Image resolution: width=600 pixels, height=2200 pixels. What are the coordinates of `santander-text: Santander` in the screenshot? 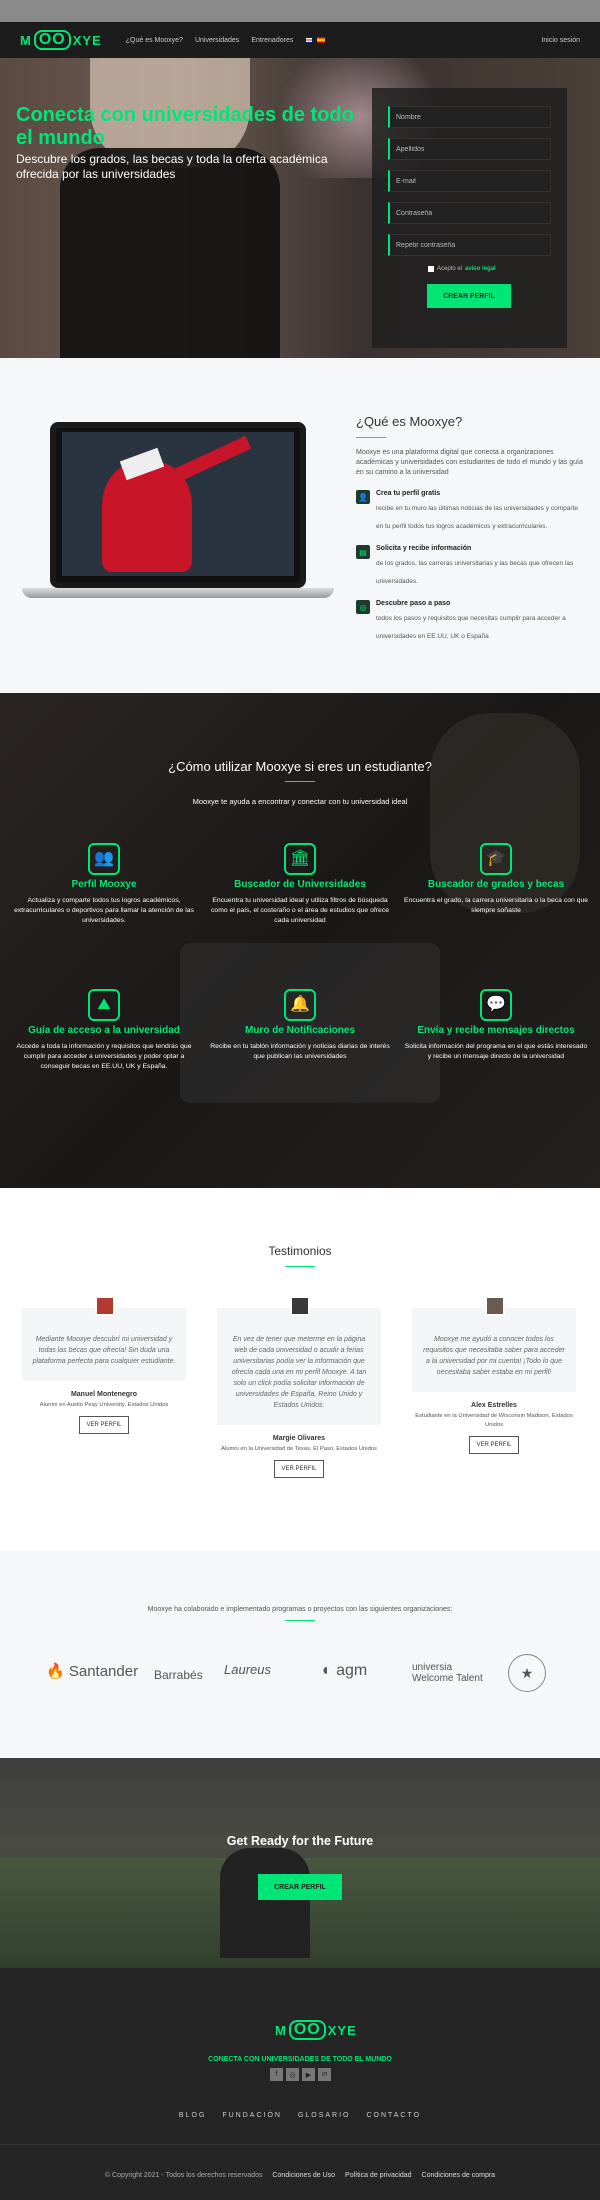 It's located at (103, 1671).